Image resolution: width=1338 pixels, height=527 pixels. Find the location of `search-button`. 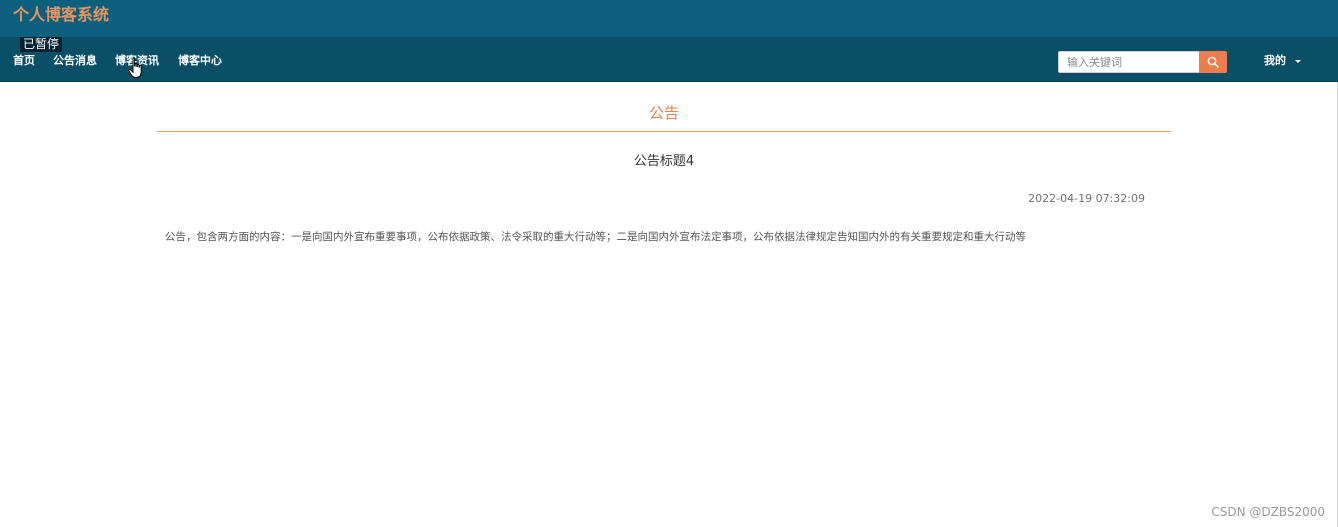

search-button is located at coordinates (1213, 62).